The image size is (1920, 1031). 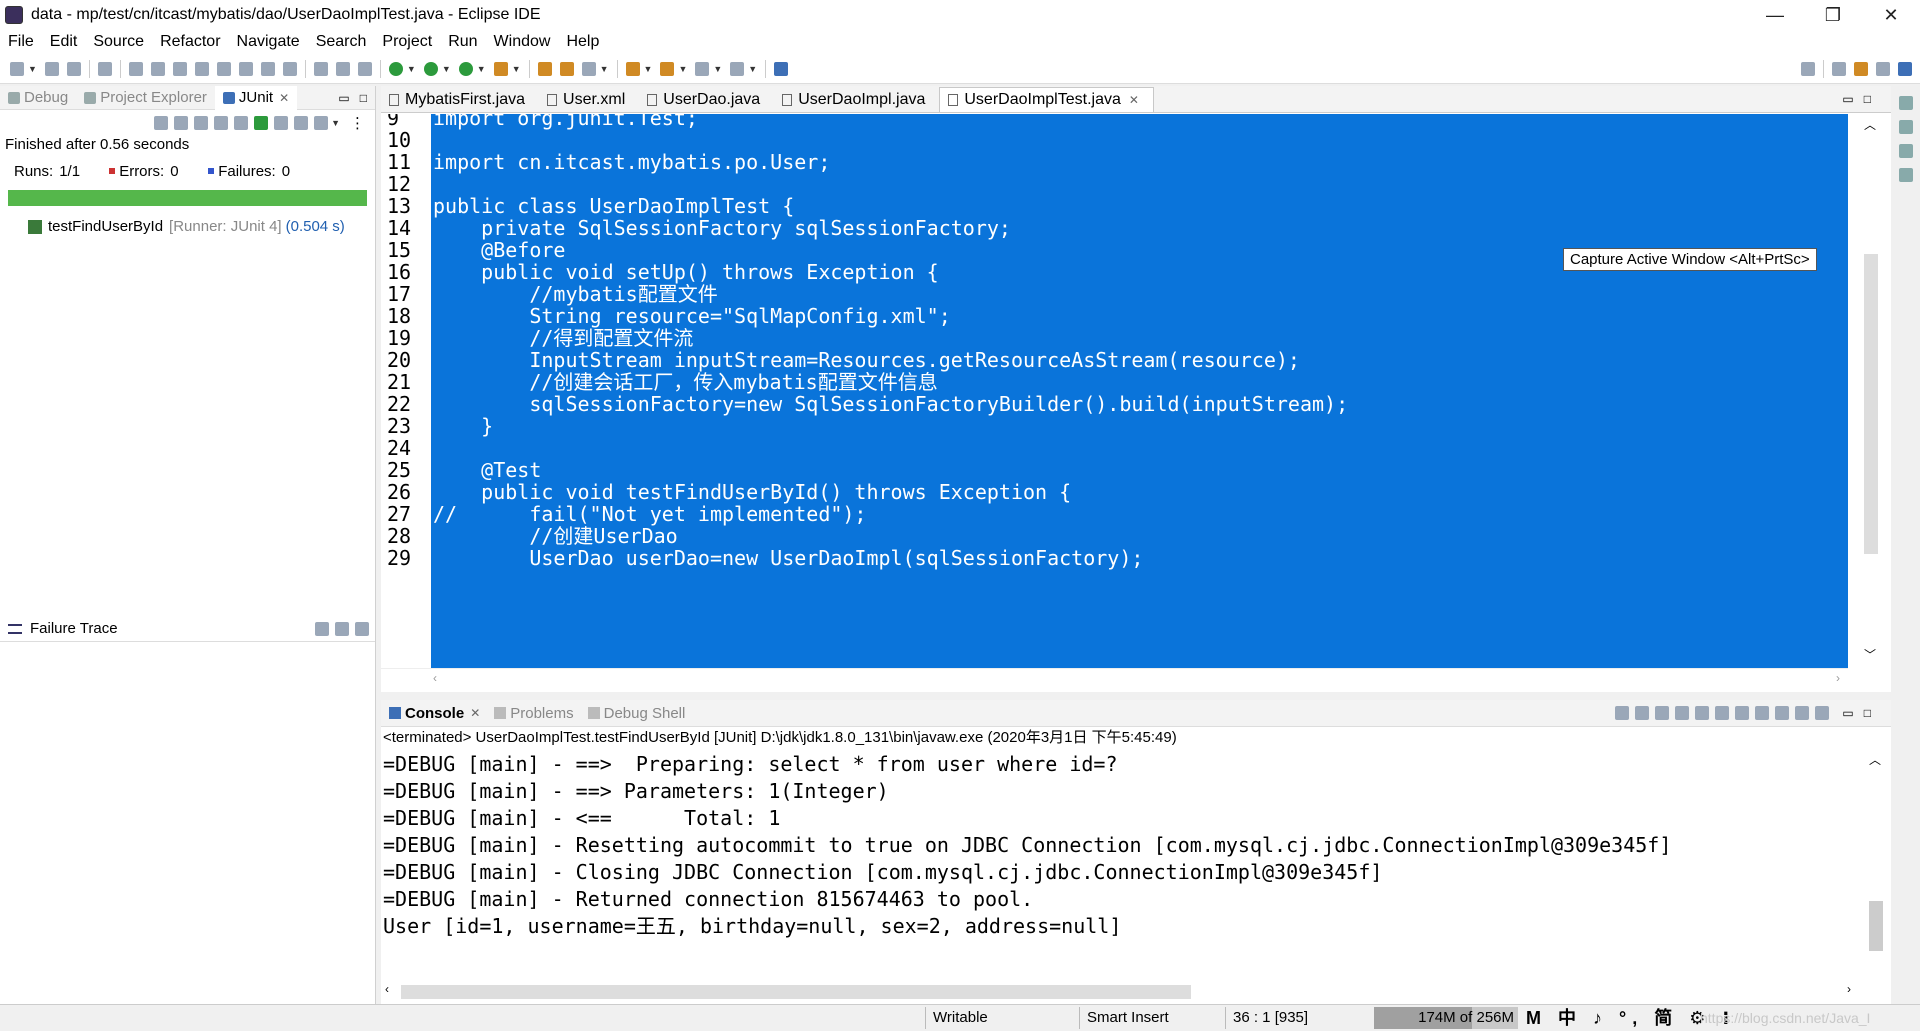 I want to click on debug-icon, so click(x=395, y=68).